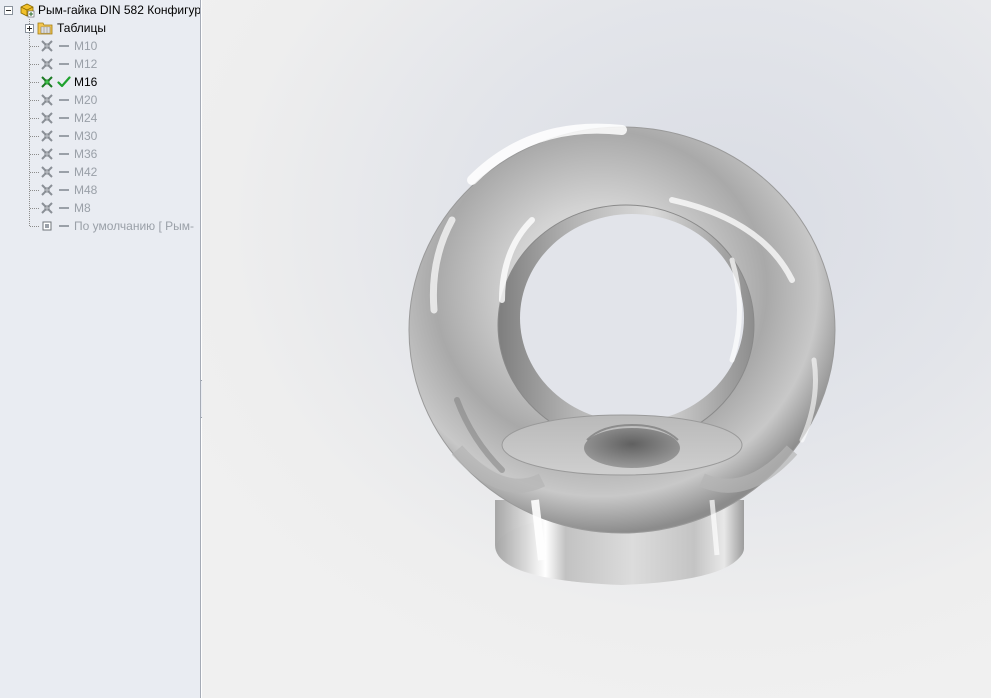 Image resolution: width=991 pixels, height=698 pixels. What do you see at coordinates (86, 64) in the screenshot?
I see `config-label: M12` at bounding box center [86, 64].